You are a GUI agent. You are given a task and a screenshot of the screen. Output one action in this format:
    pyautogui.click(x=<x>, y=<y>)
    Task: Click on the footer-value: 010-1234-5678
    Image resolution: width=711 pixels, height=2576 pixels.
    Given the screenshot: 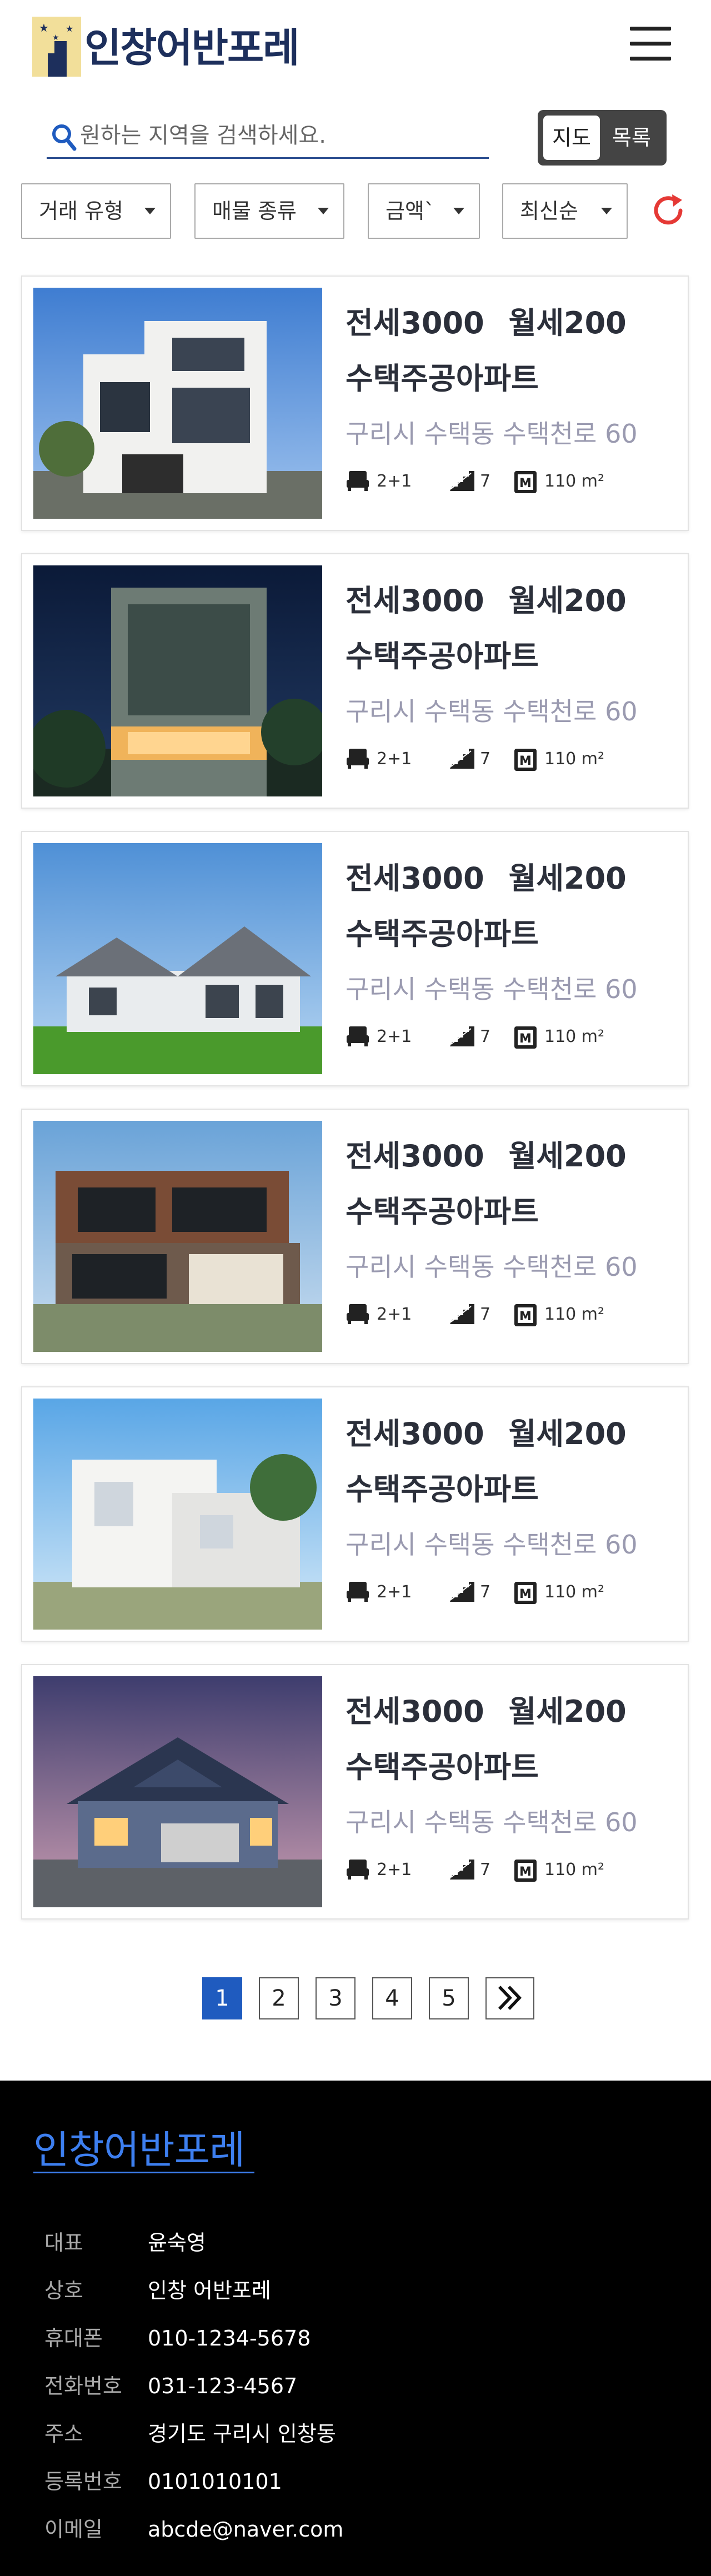 What is the action you would take?
    pyautogui.click(x=229, y=2339)
    